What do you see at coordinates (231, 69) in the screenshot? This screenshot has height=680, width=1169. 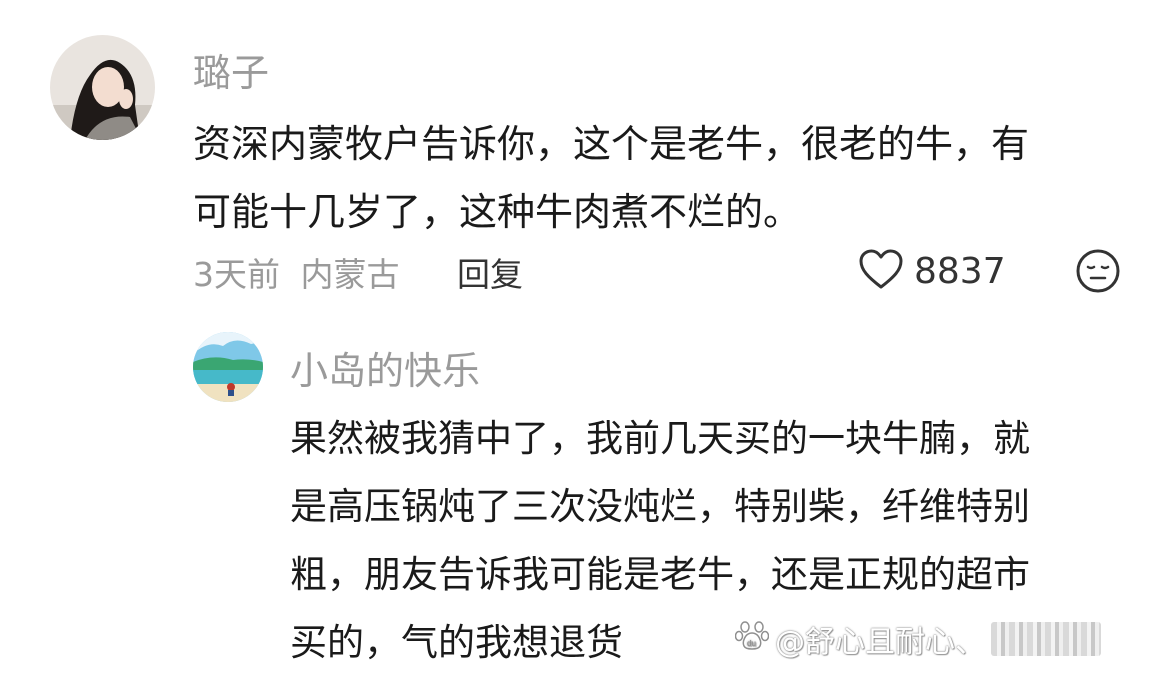 I see `comment-username: 璐子` at bounding box center [231, 69].